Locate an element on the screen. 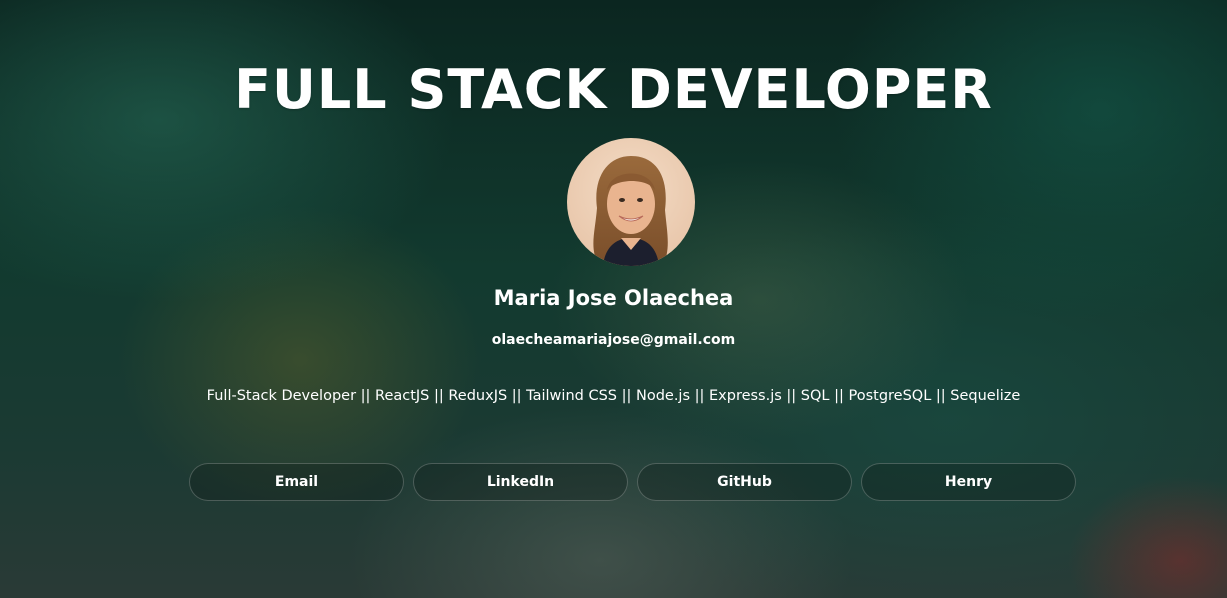 The height and width of the screenshot is (598, 1227). profile-photo-icon is located at coordinates (631, 202).